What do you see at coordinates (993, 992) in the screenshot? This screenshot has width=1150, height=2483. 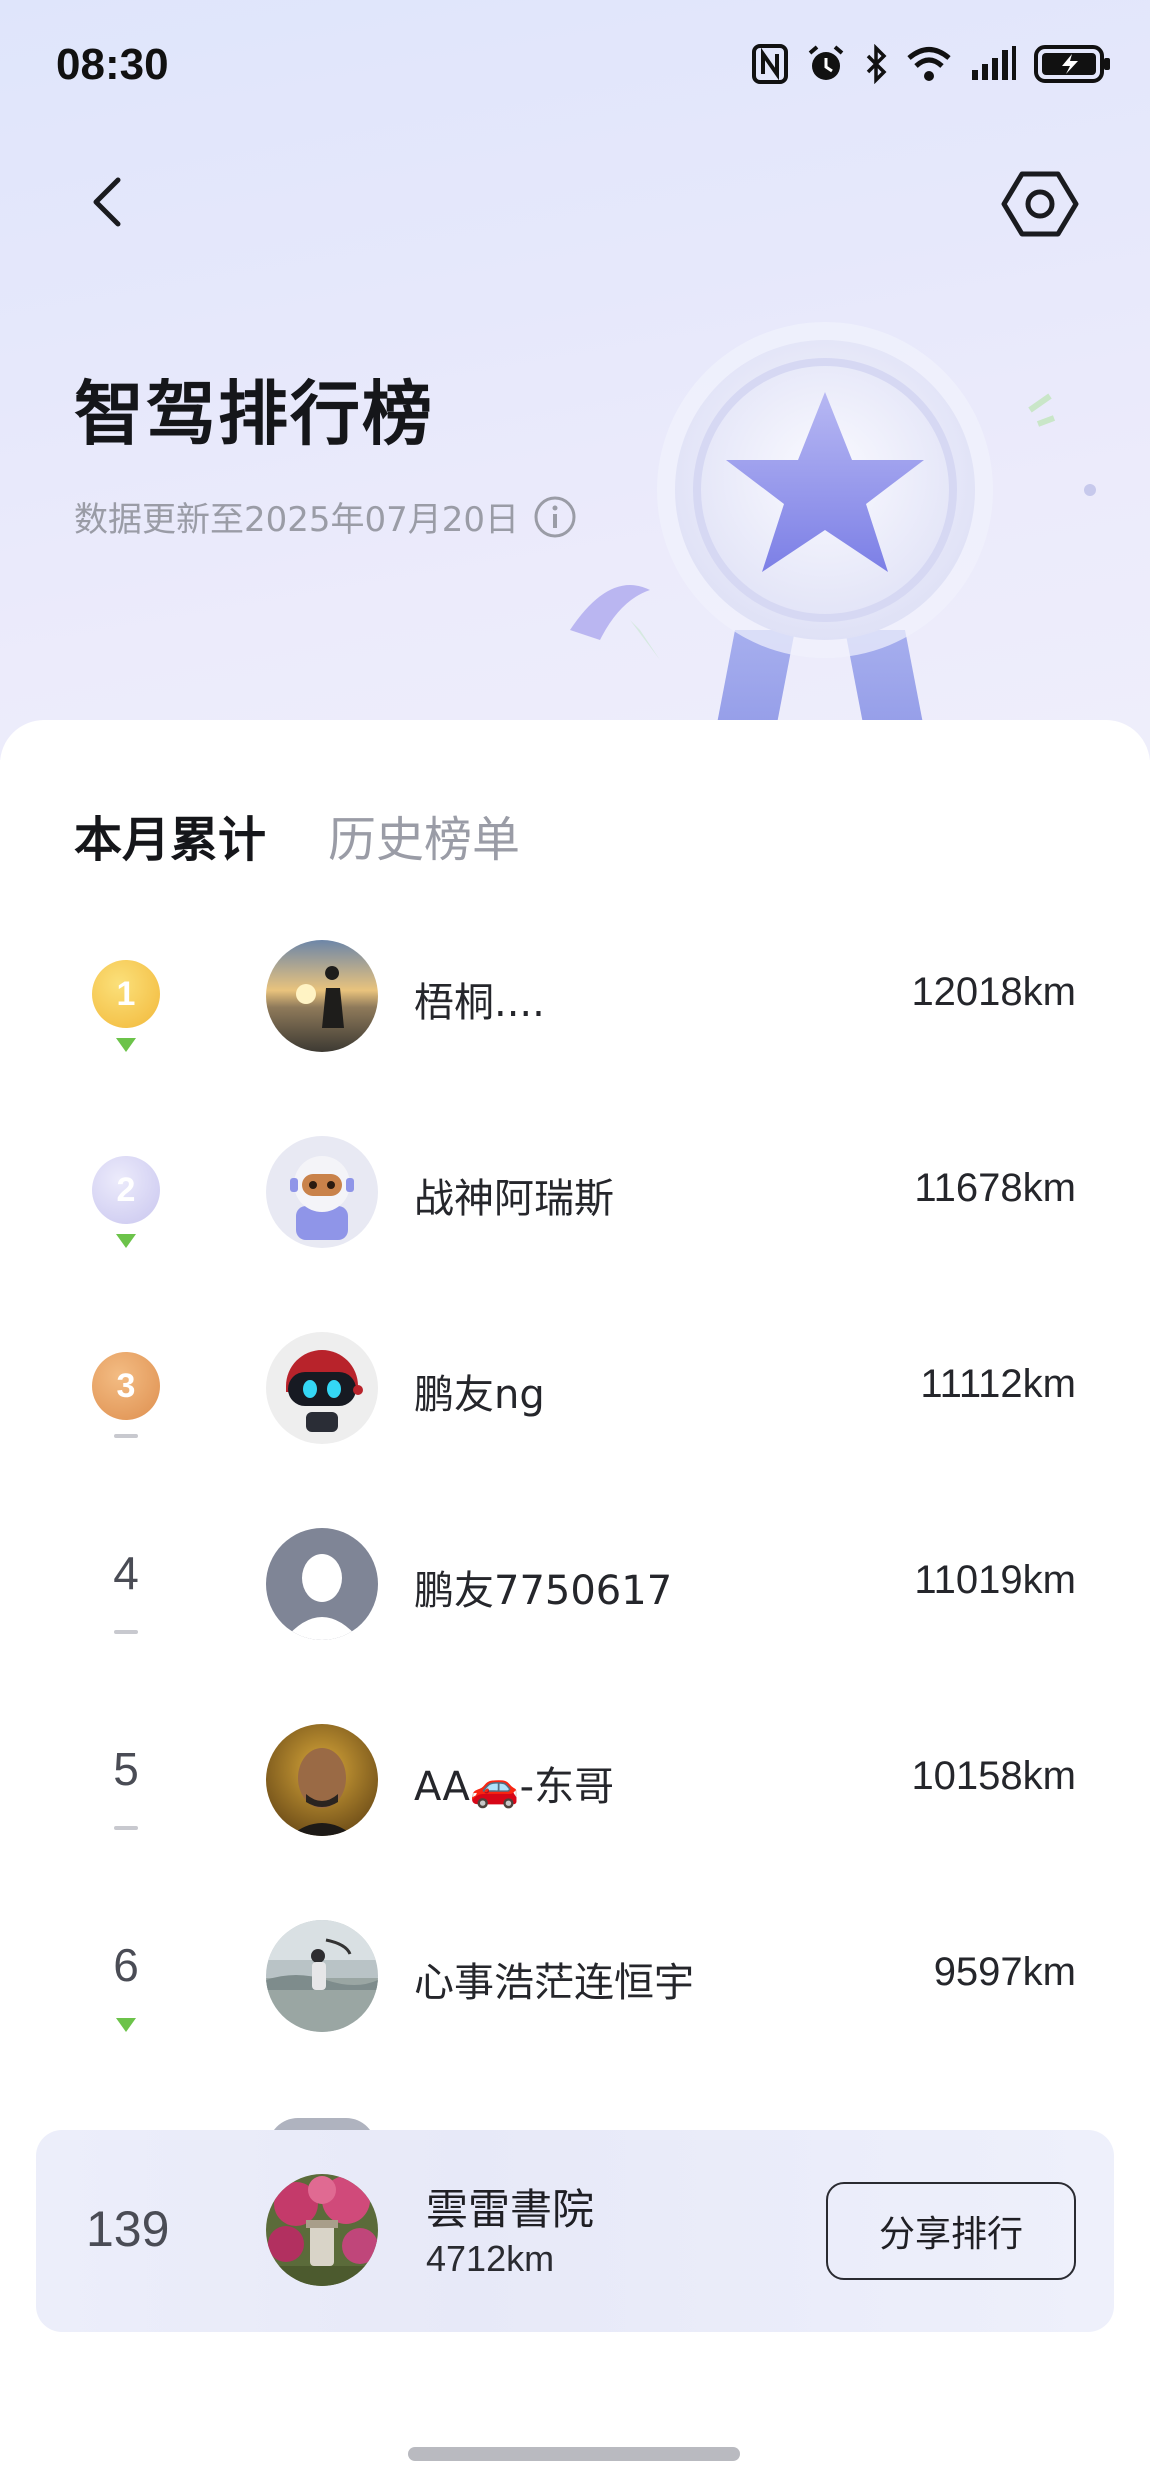 I see `distance-value: 12018km` at bounding box center [993, 992].